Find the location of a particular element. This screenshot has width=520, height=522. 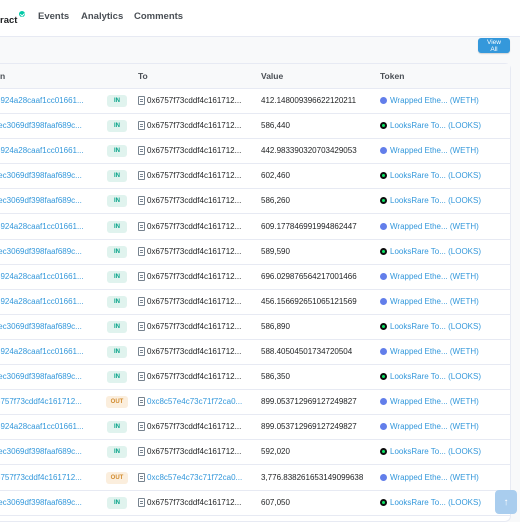

tab-comments: Comments is located at coordinates (158, 16).